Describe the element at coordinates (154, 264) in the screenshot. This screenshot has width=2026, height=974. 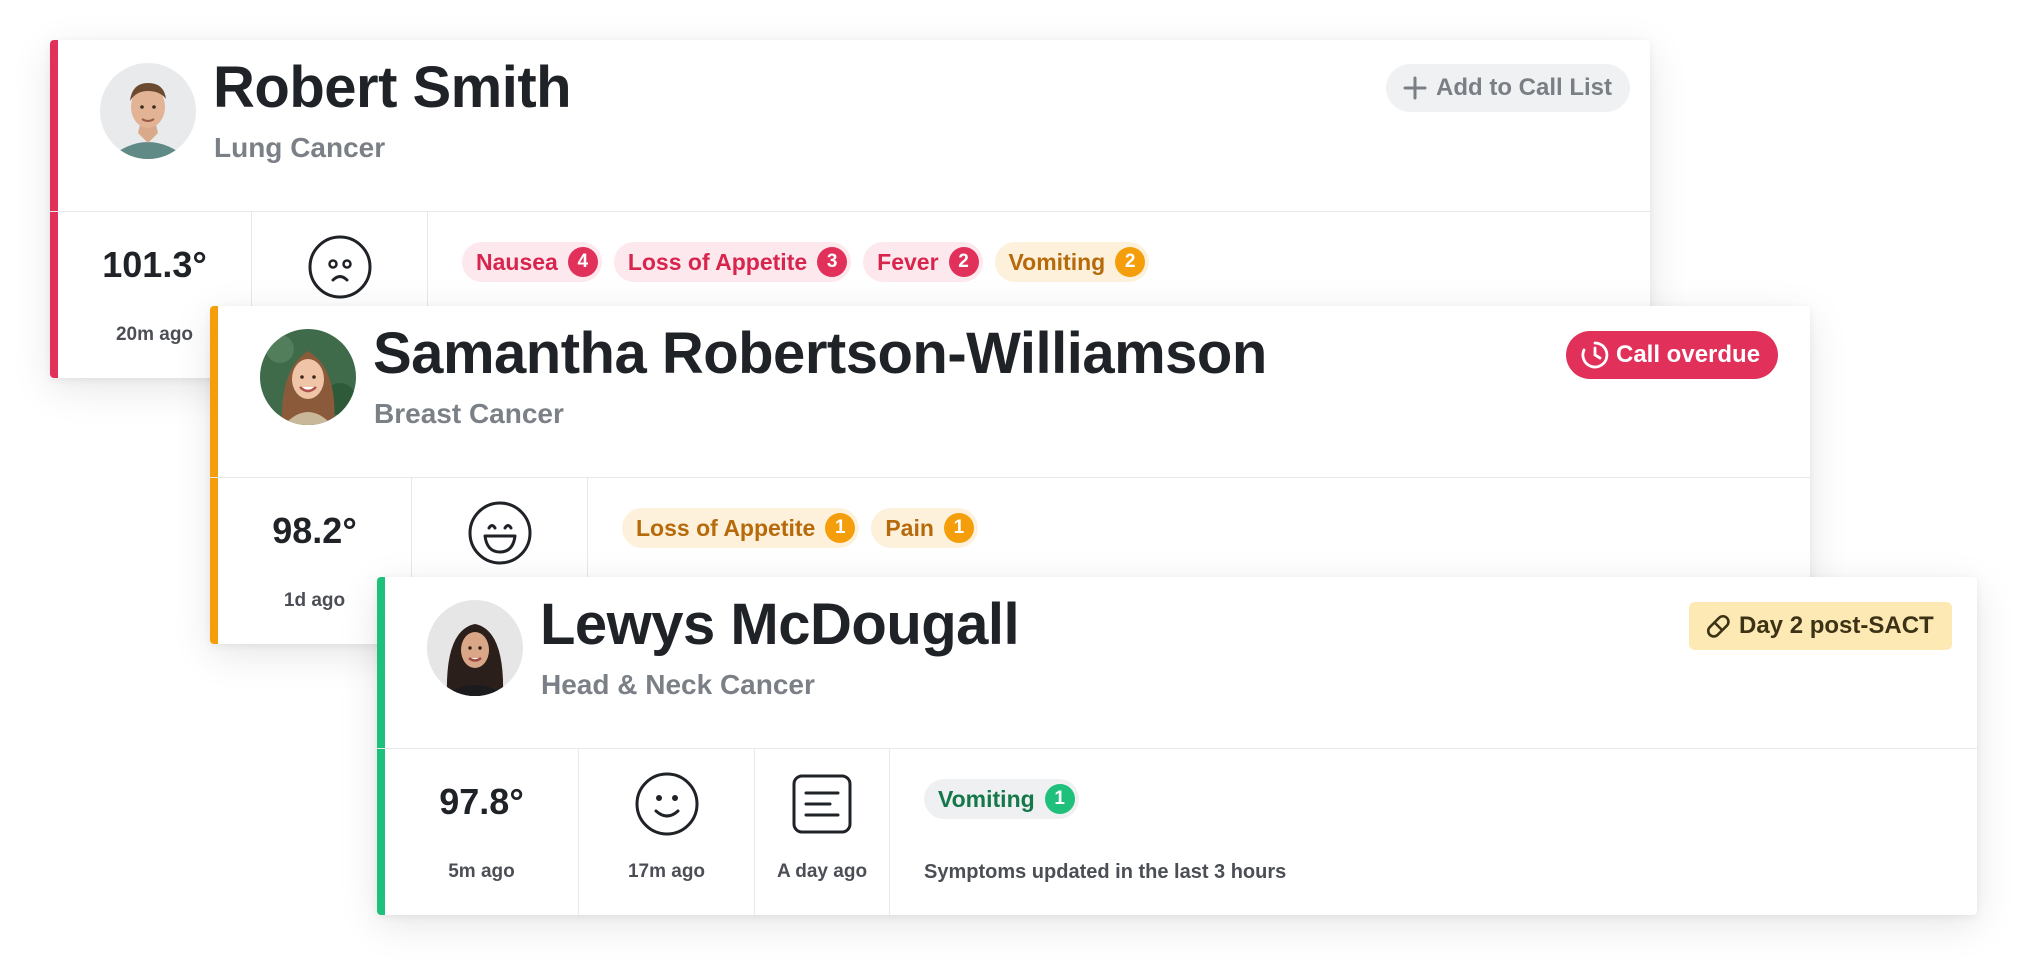
I see `temperature-value: 101.3°` at that location.